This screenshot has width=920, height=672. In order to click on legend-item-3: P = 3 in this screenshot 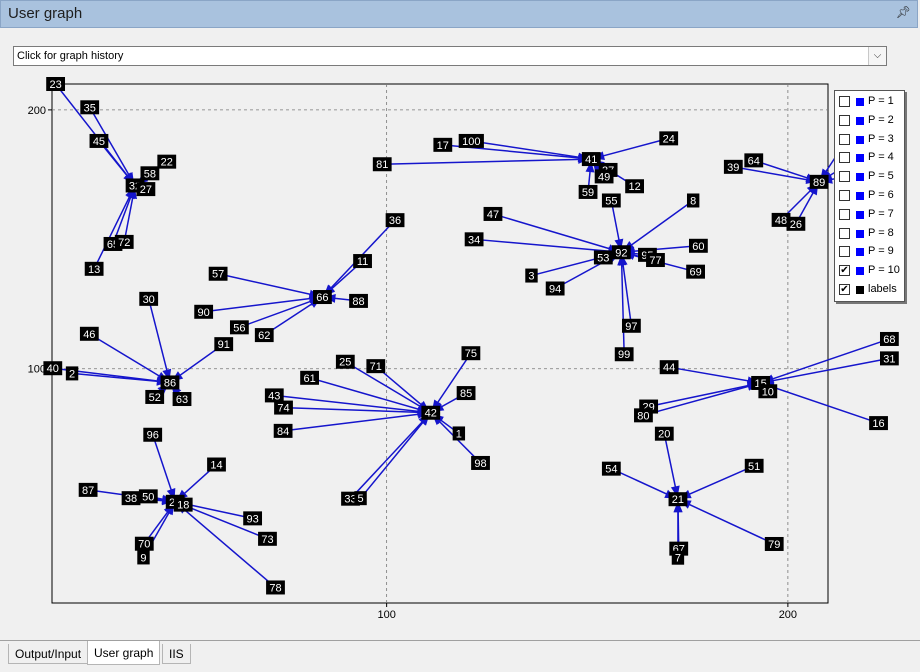, I will do `click(872, 140)`.